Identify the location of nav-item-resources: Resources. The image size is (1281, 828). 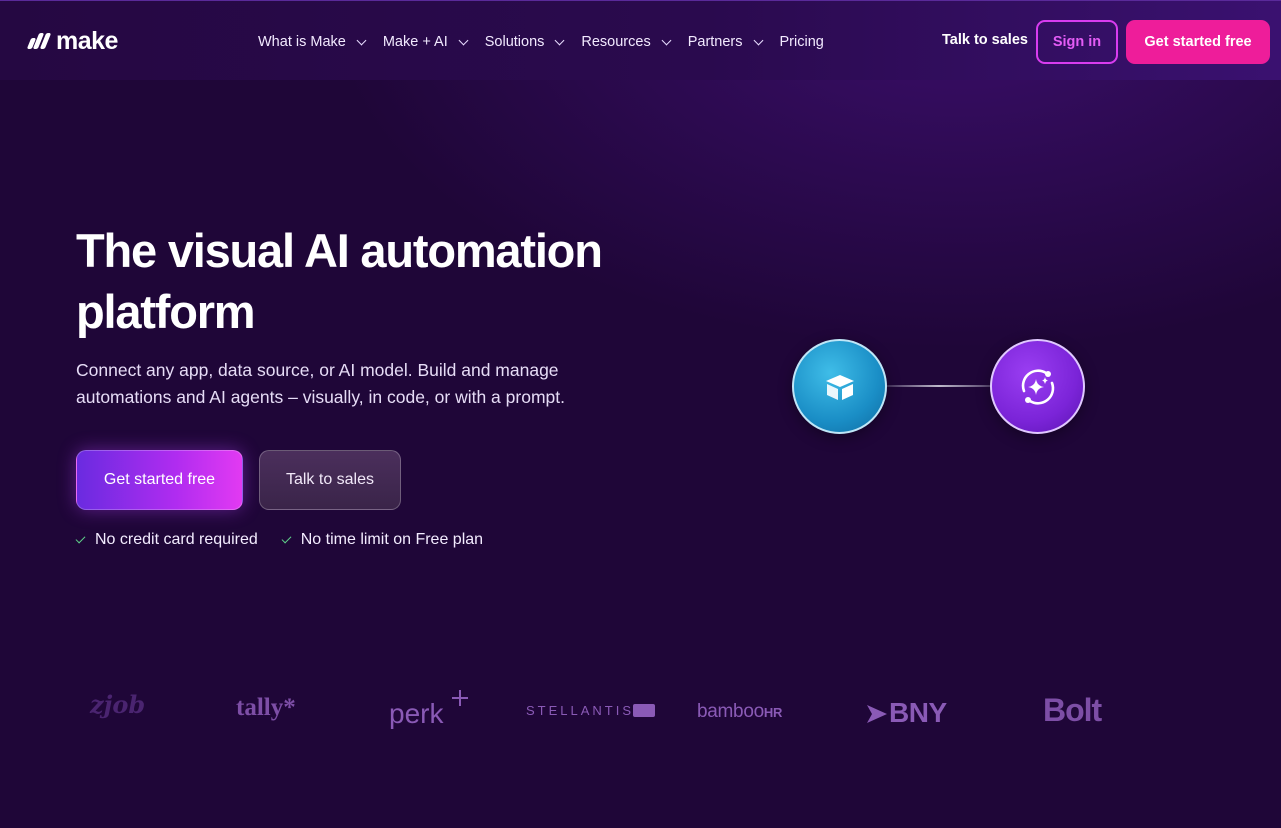
(626, 42).